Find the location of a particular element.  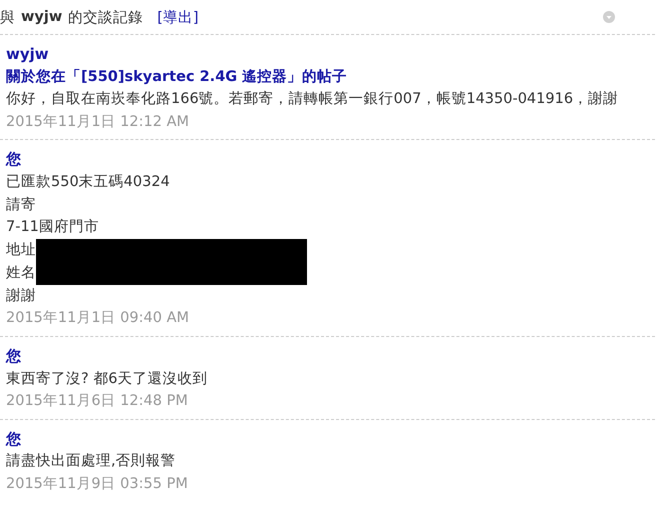

message-text: 地址 is located at coordinates (21, 250).